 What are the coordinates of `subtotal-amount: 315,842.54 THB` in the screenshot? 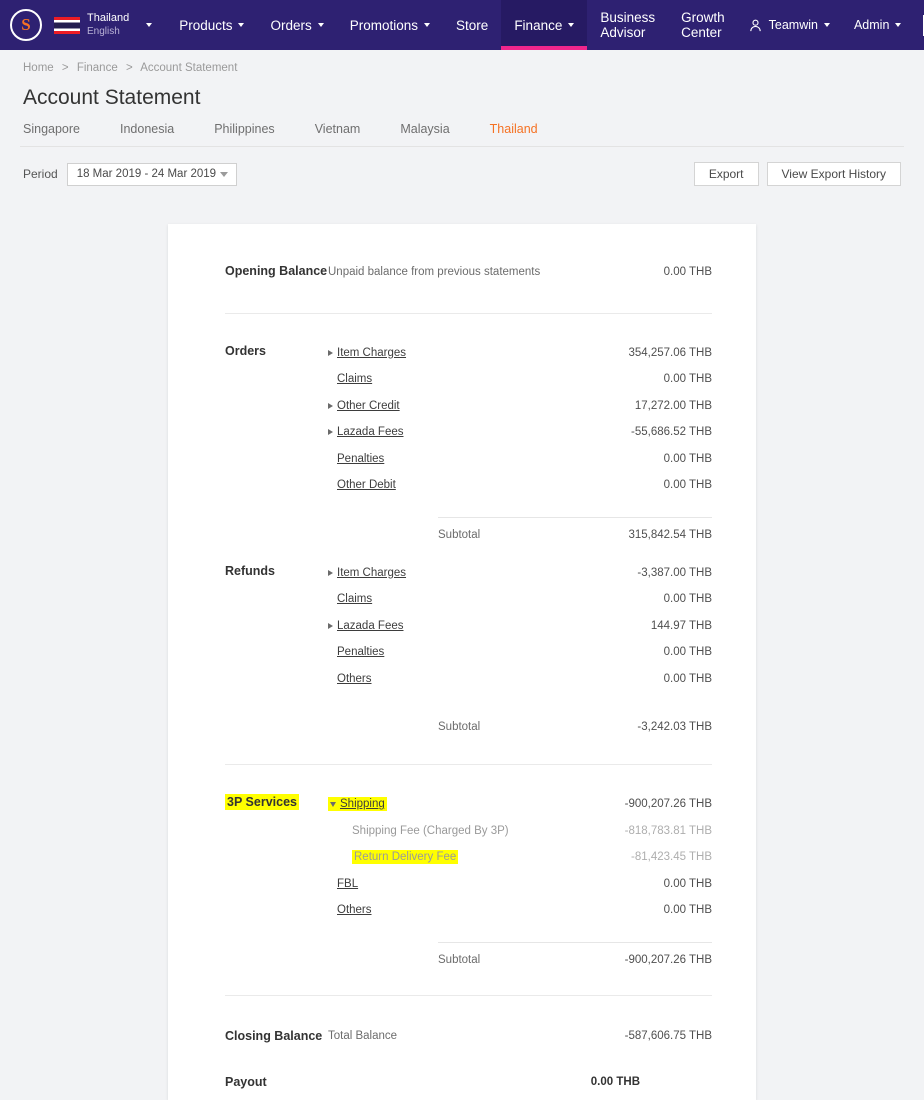 It's located at (670, 534).